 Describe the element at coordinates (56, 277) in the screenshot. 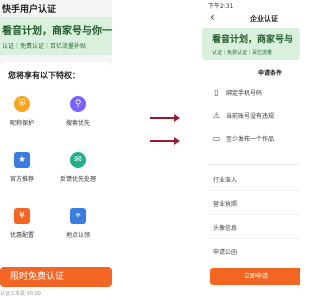

I see `free-certify-button: 限时免费认证` at that location.